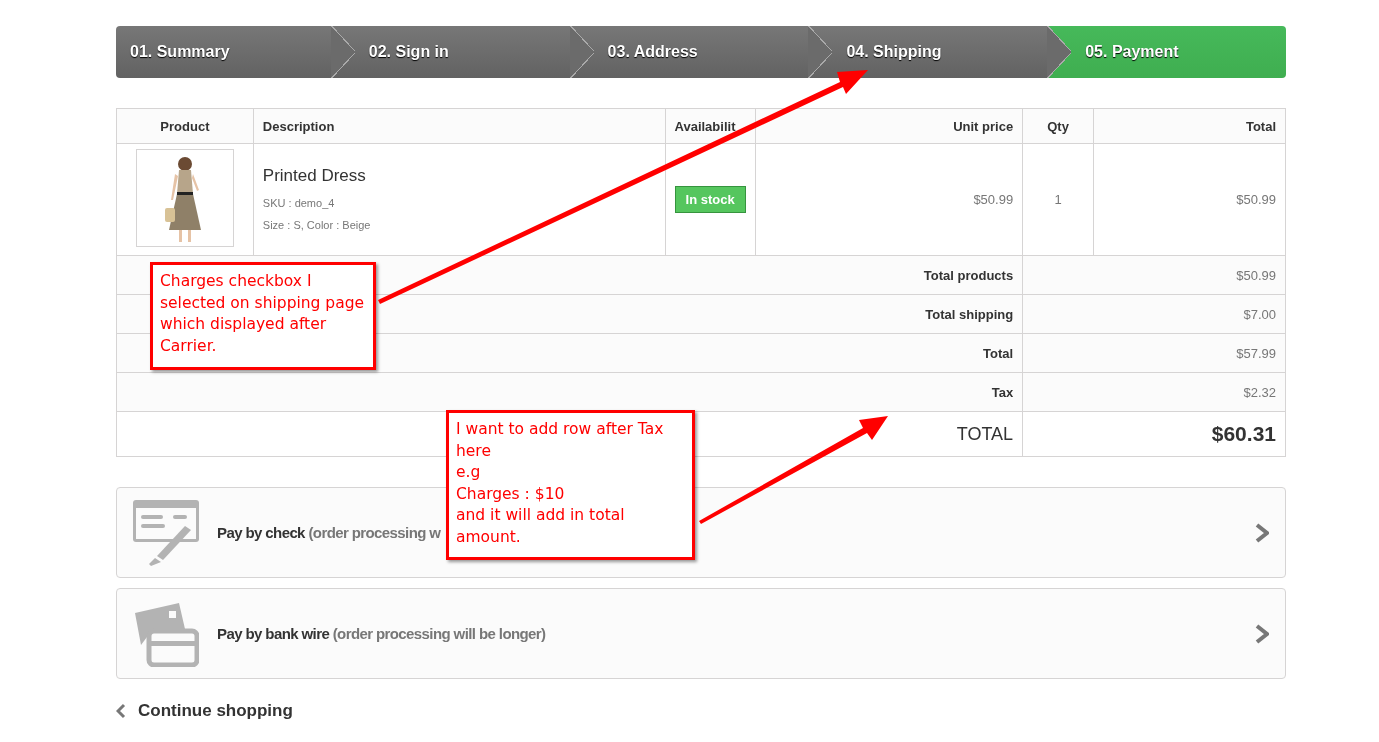  I want to click on summary-value: $57.99, so click(1256, 353).